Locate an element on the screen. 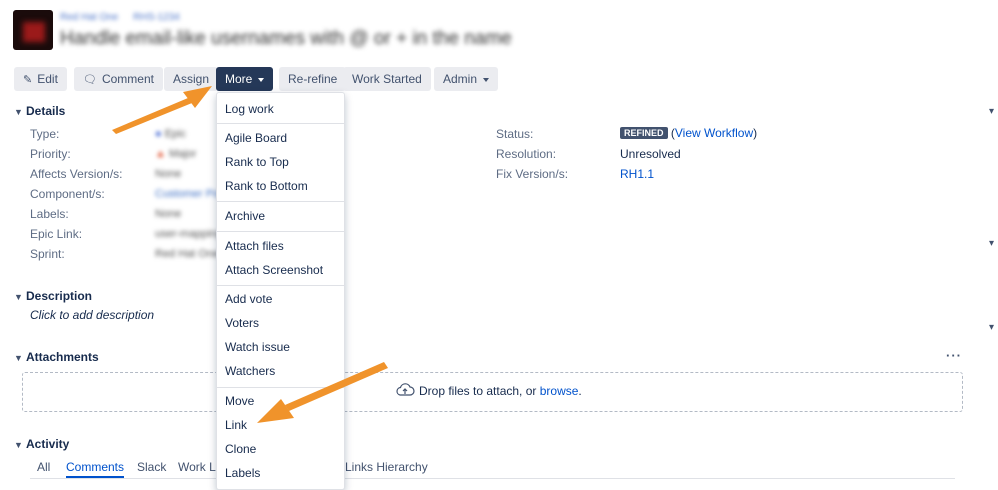 The width and height of the screenshot is (998, 490). affects-version-value: None is located at coordinates (168, 174).